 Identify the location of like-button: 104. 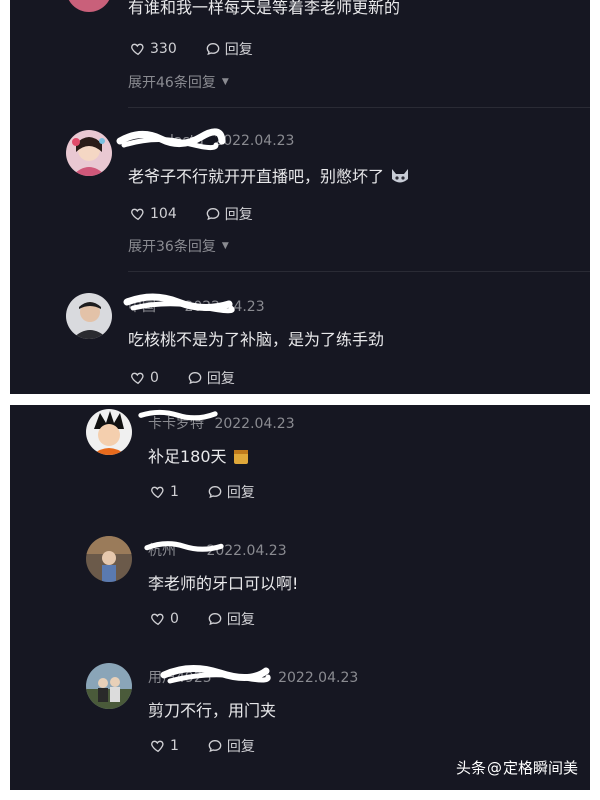
(153, 214).